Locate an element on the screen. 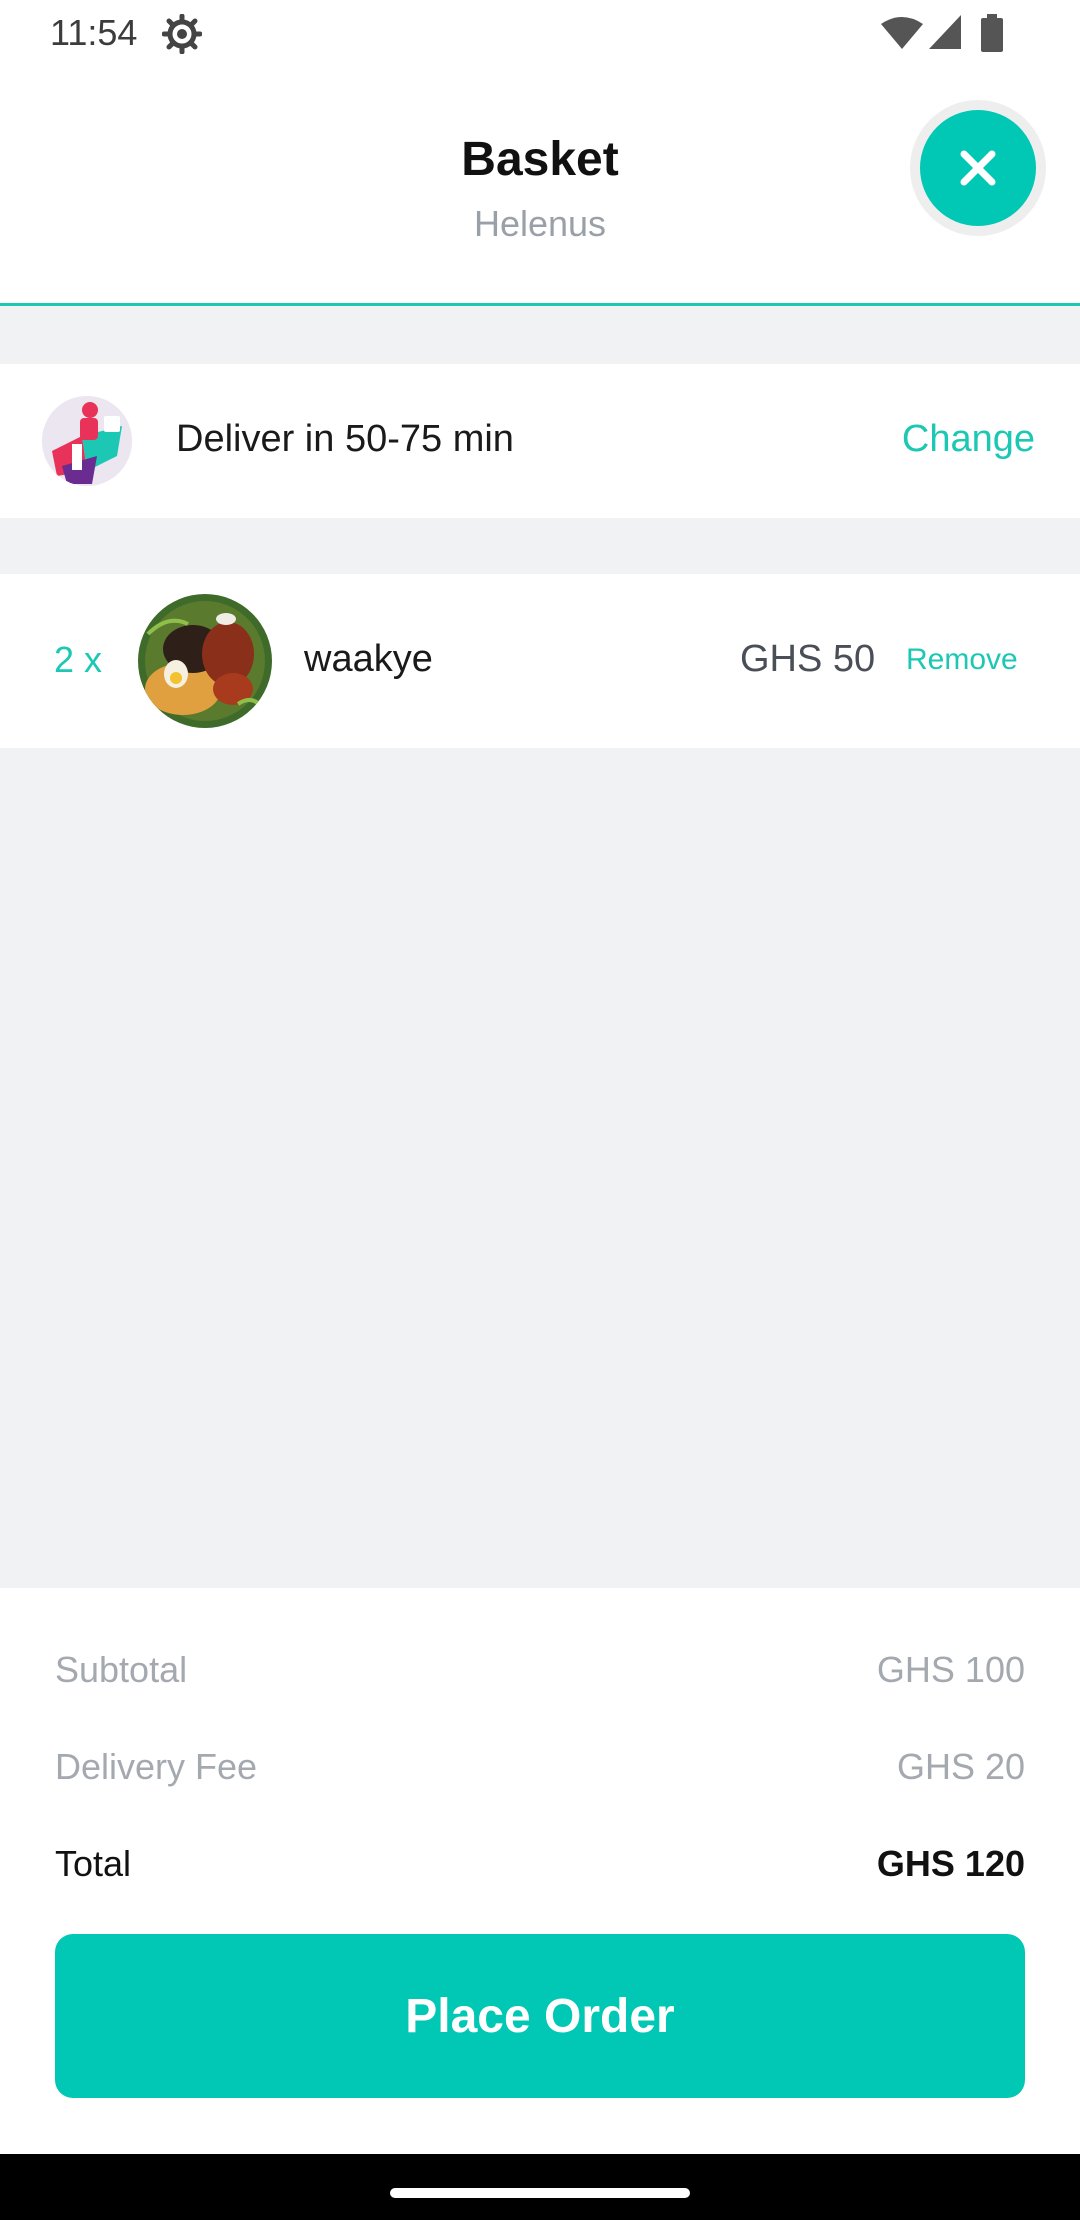  close-button is located at coordinates (978, 168).